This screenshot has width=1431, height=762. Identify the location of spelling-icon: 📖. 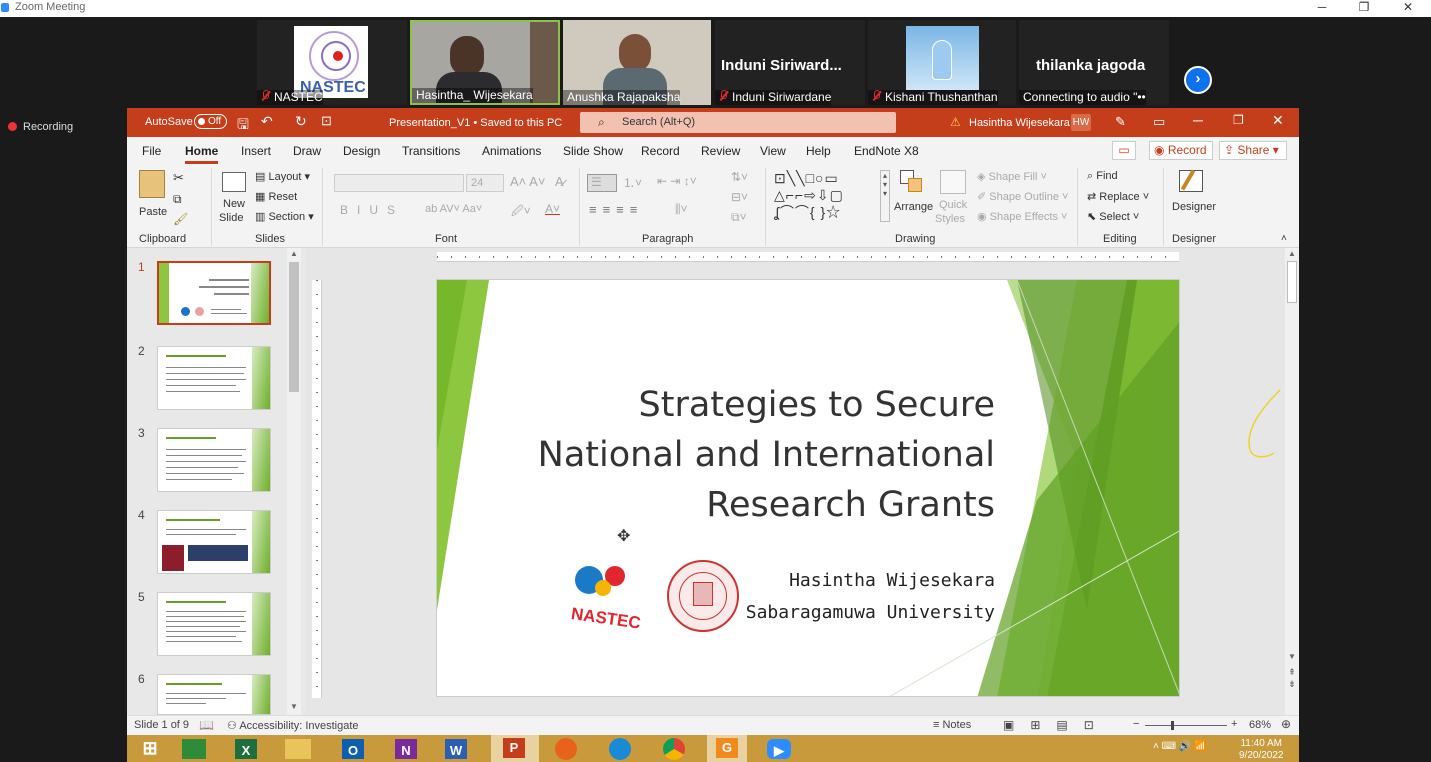
(206, 725).